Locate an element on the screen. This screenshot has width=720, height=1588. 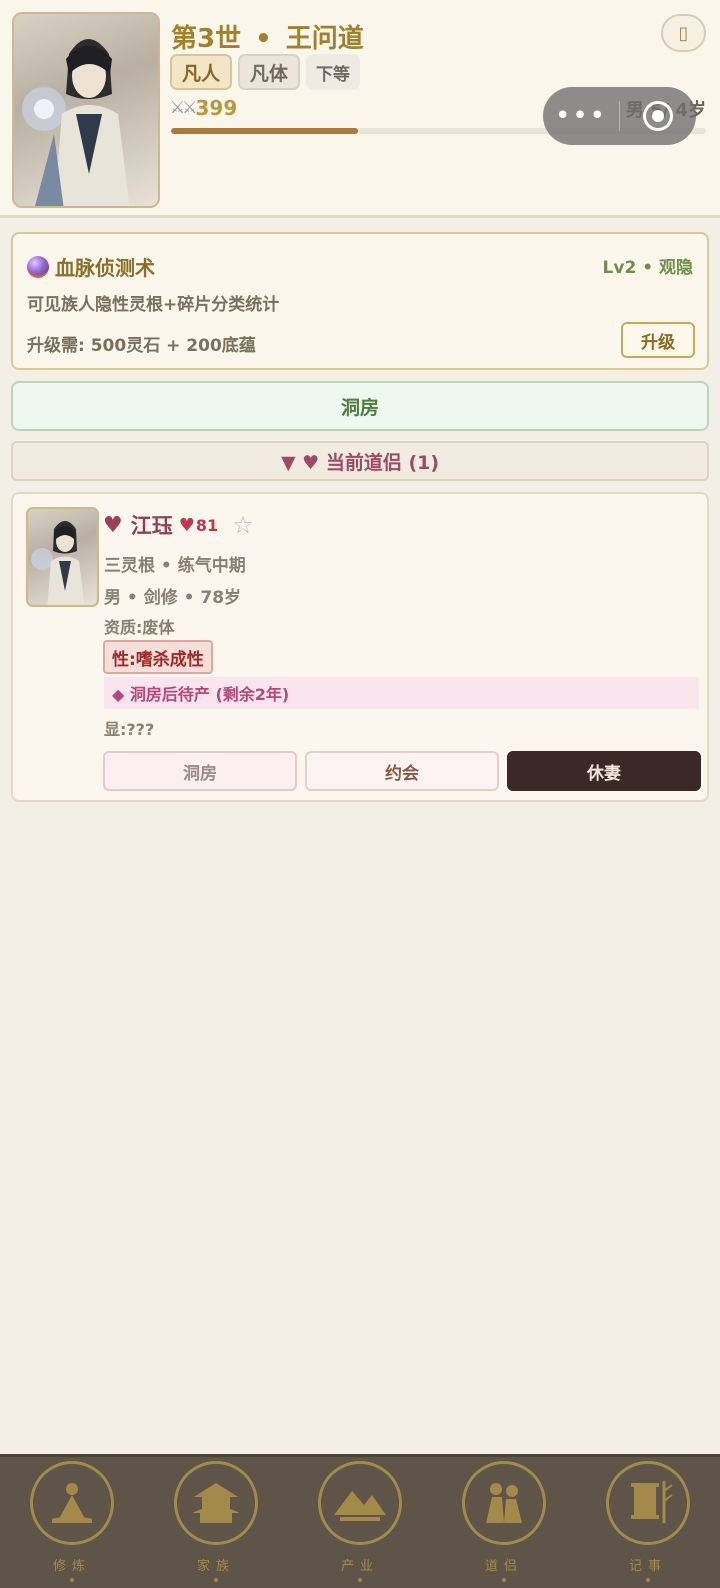
nav-item-family: 家族 is located at coordinates (216, 1522).